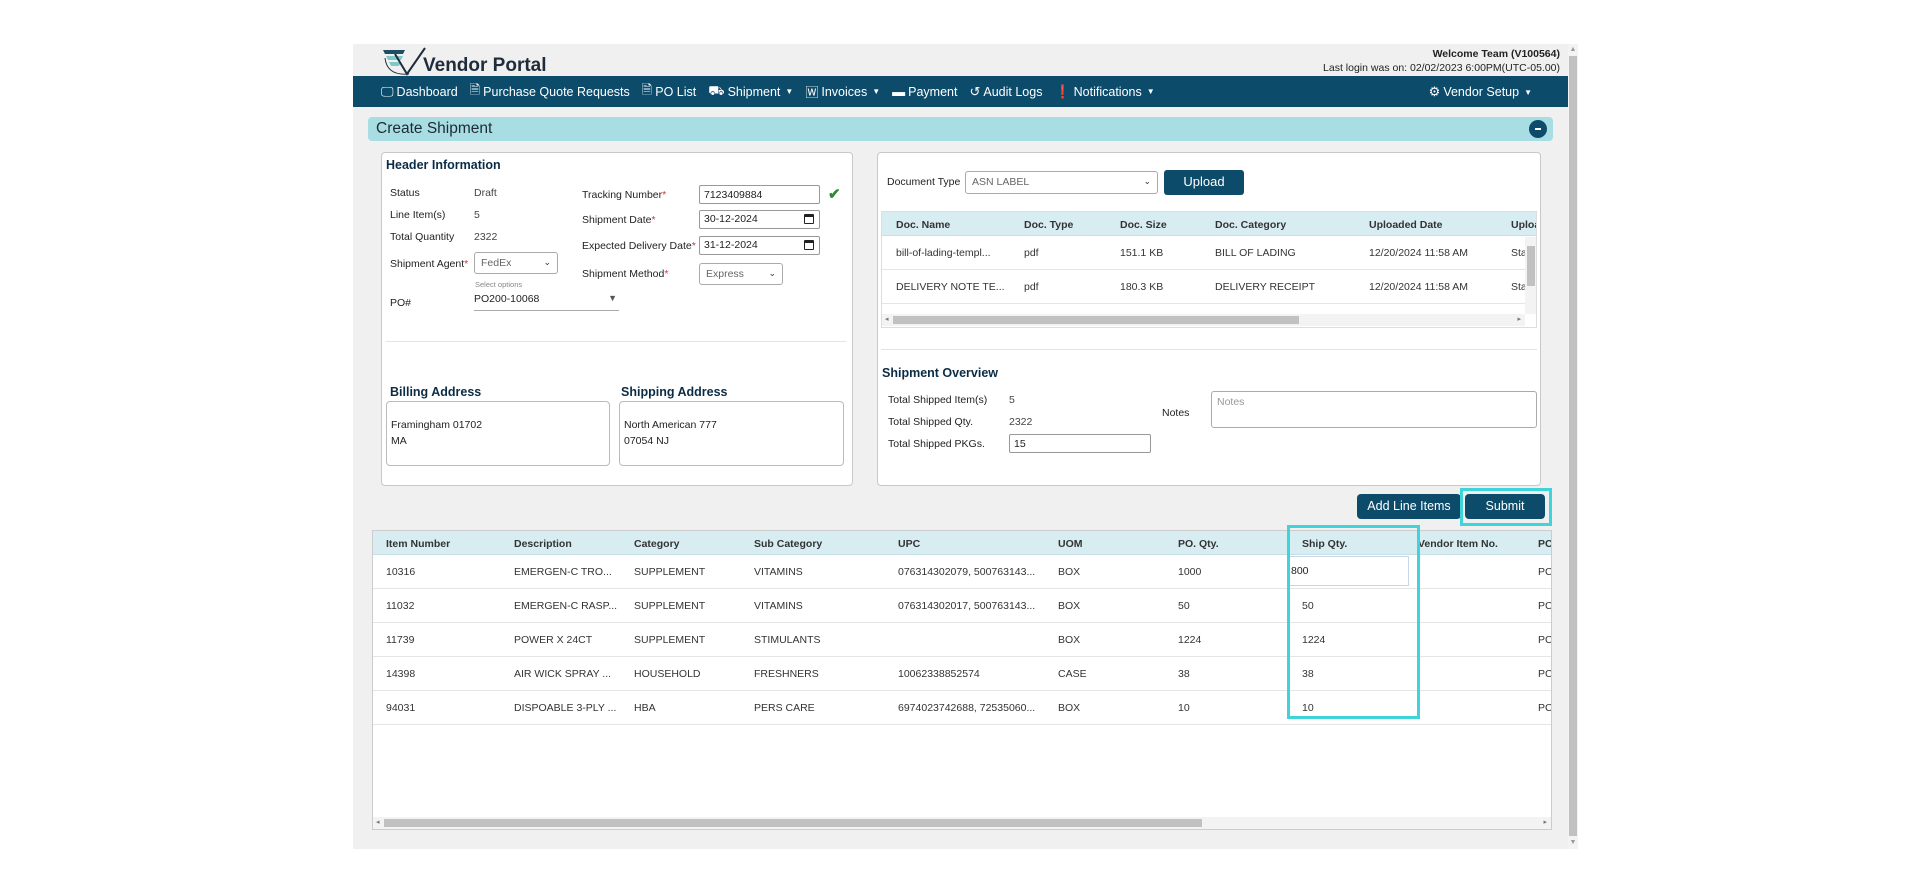 The image size is (1920, 870). Describe the element at coordinates (1573, 50) in the screenshot. I see `scroll-up-icon: ▲` at that location.